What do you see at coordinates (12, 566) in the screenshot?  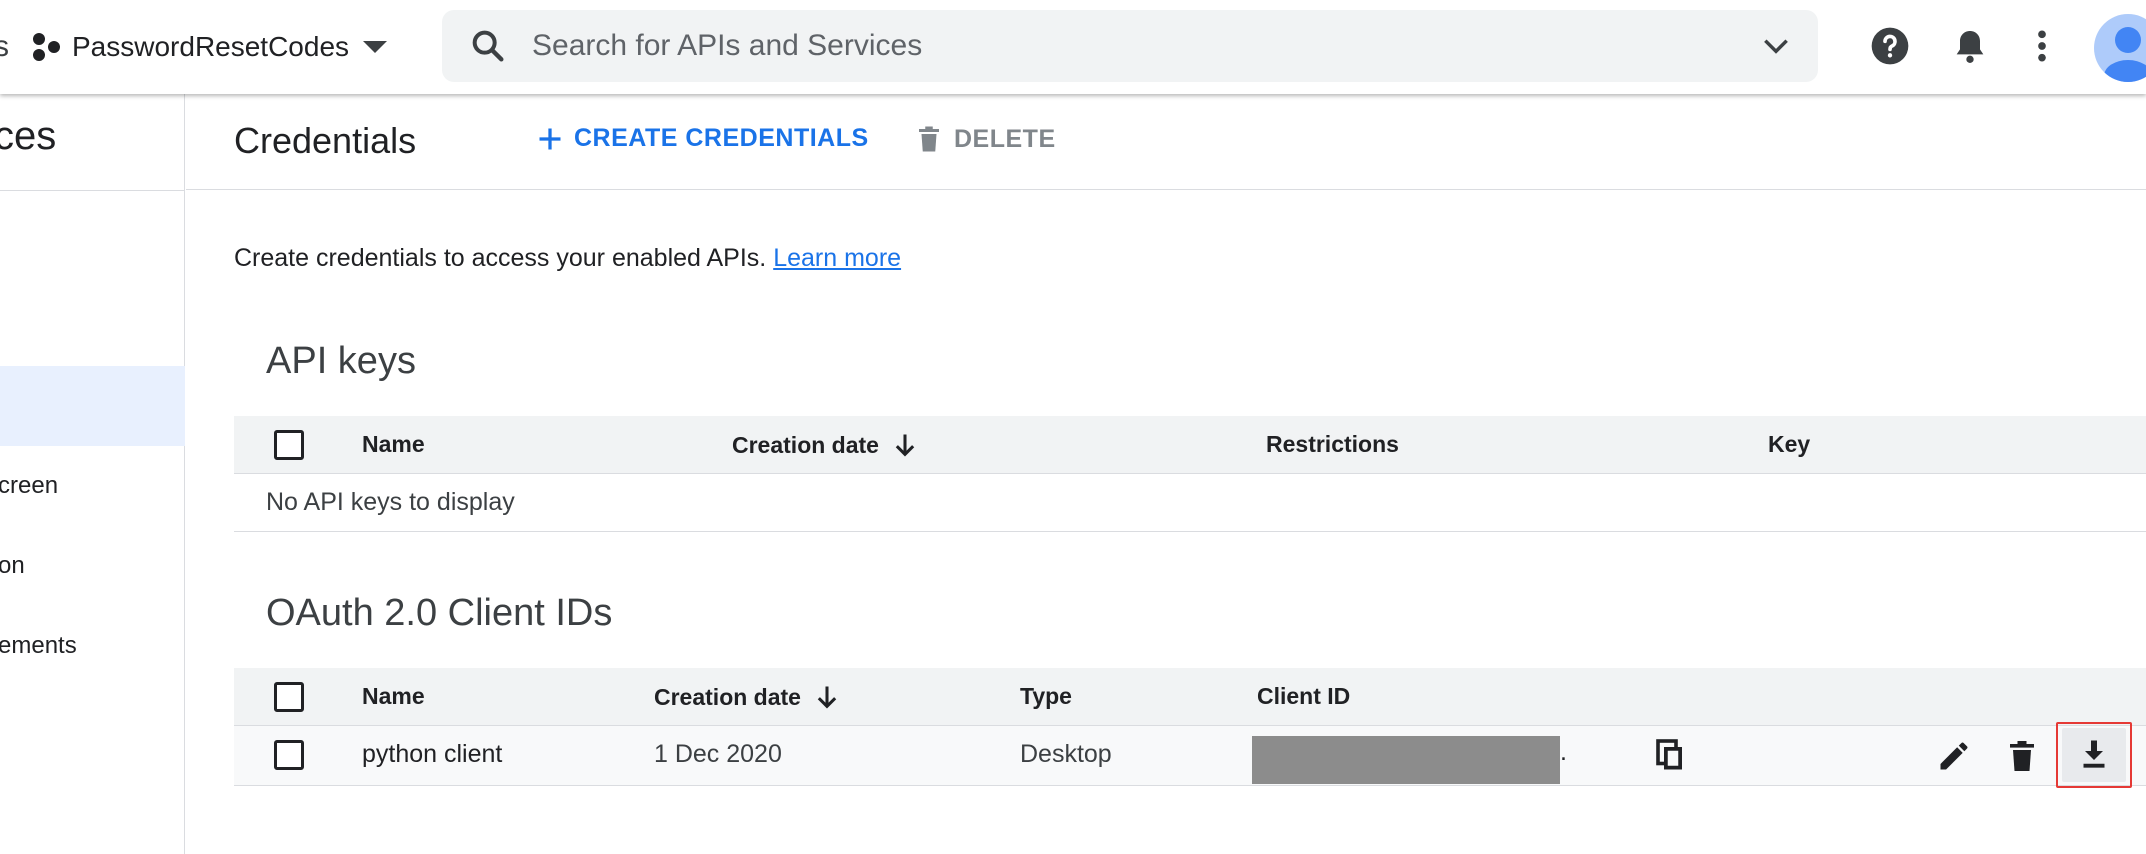 I see `nav-item-domain-verification: on` at bounding box center [12, 566].